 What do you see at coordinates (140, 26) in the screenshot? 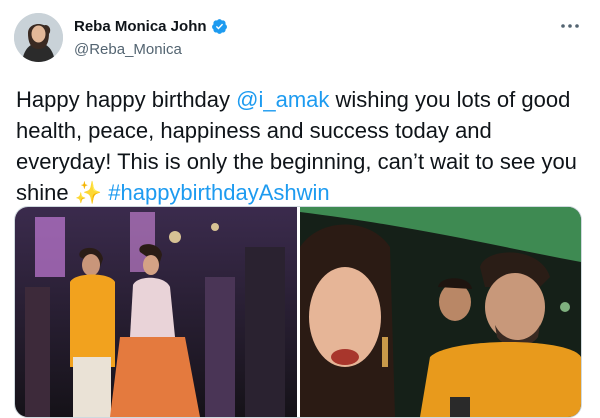
I see `author-display-name: Reba Monica John` at bounding box center [140, 26].